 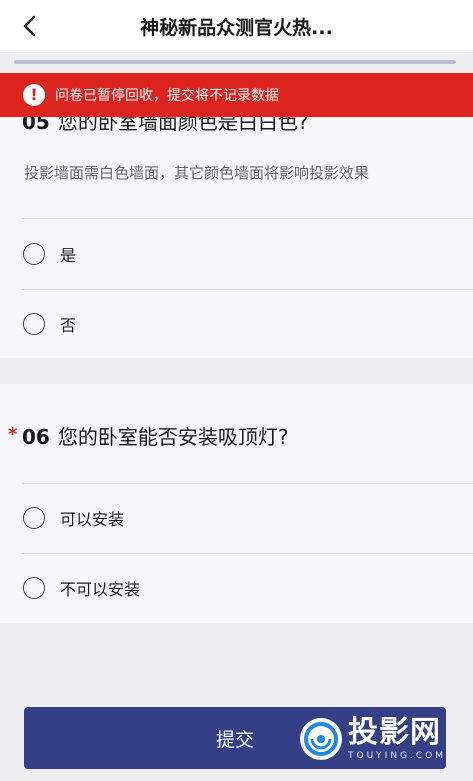 What do you see at coordinates (236, 518) in the screenshot?
I see `option-can-install: 可以安装` at bounding box center [236, 518].